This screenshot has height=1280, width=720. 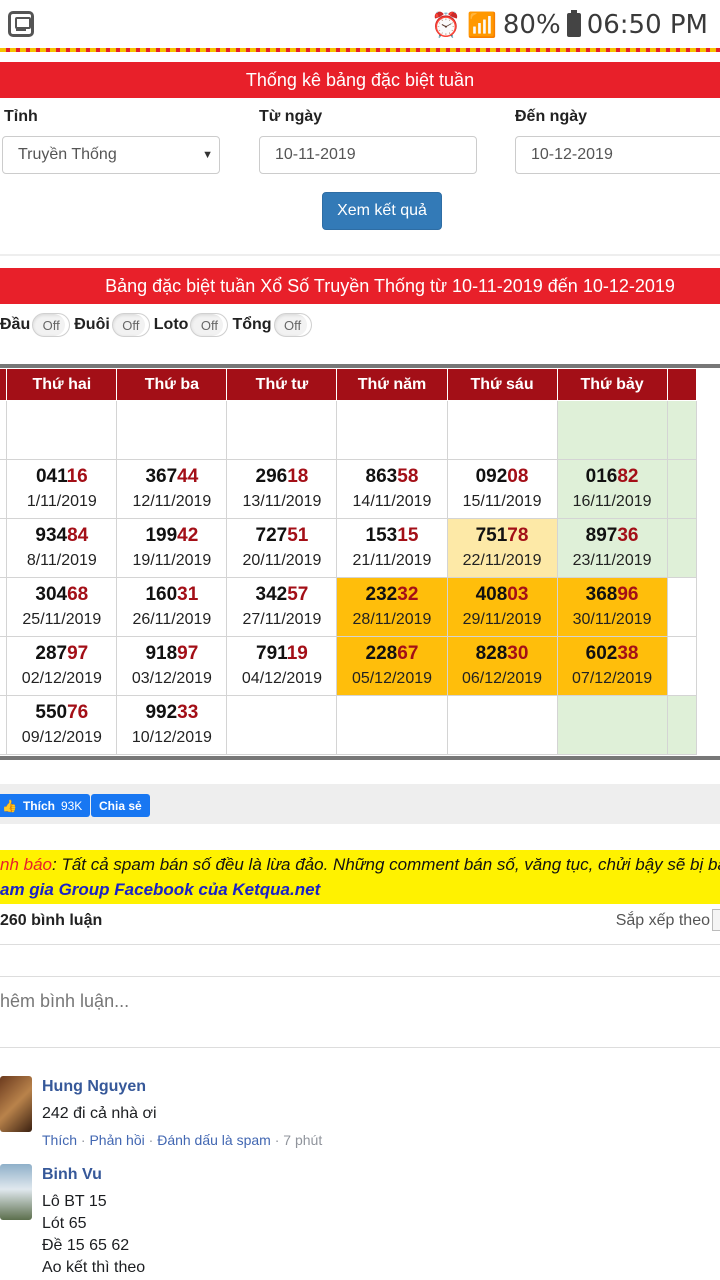 I want to click on result-number-tail: 58, so click(x=408, y=476).